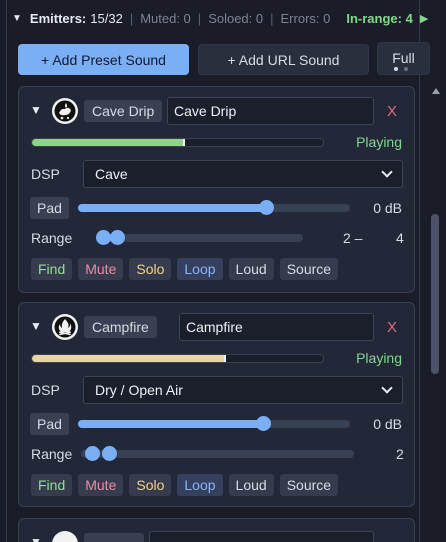 This screenshot has width=446, height=542. I want to click on add-preset-sound-button: + Add Preset Sound, so click(103, 59).